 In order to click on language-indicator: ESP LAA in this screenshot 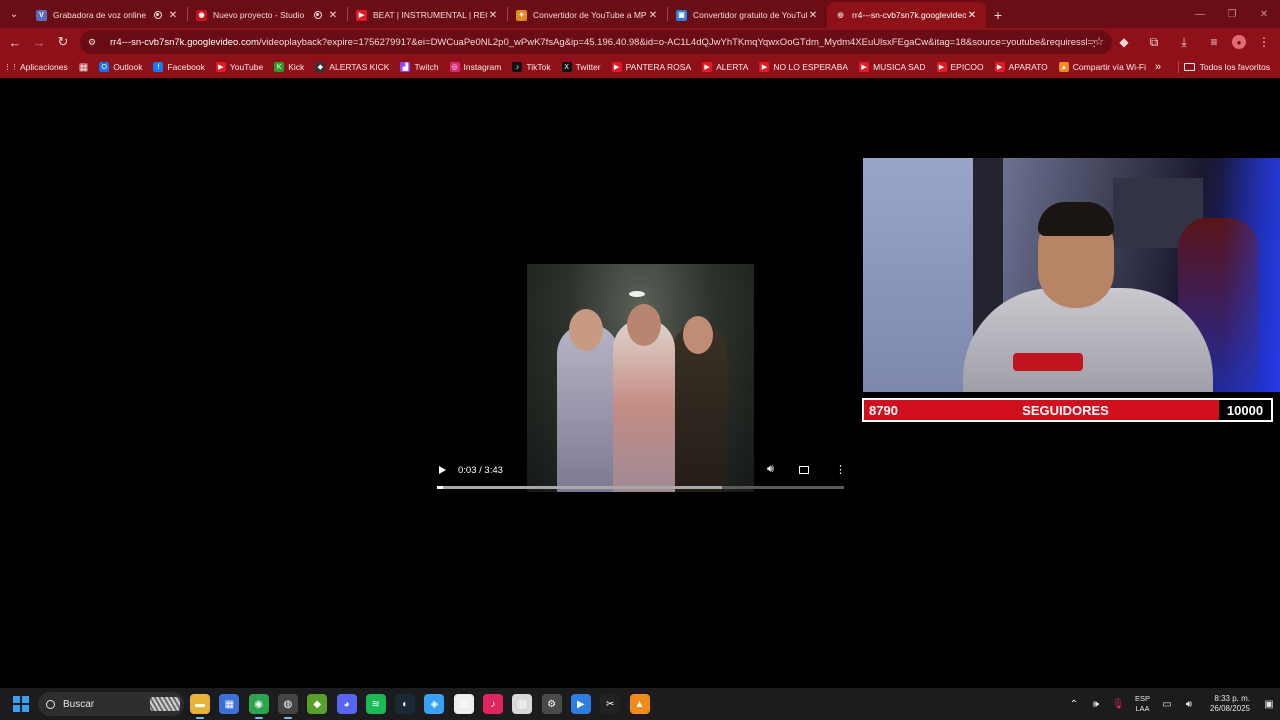, I will do `click(1142, 704)`.